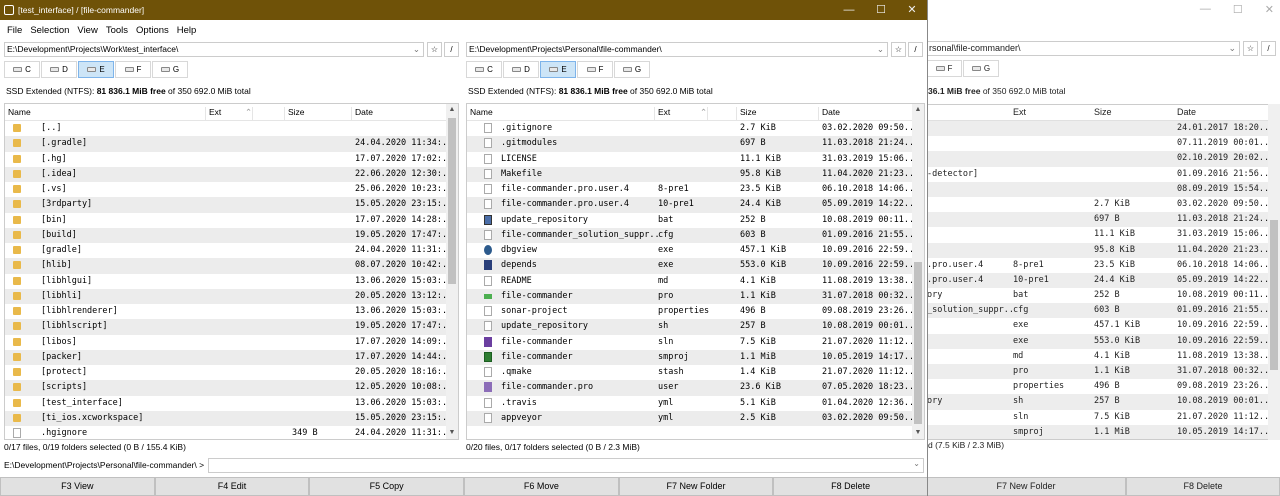 The height and width of the screenshot is (496, 1280). What do you see at coordinates (187, 30) in the screenshot?
I see `menu-help: Help` at bounding box center [187, 30].